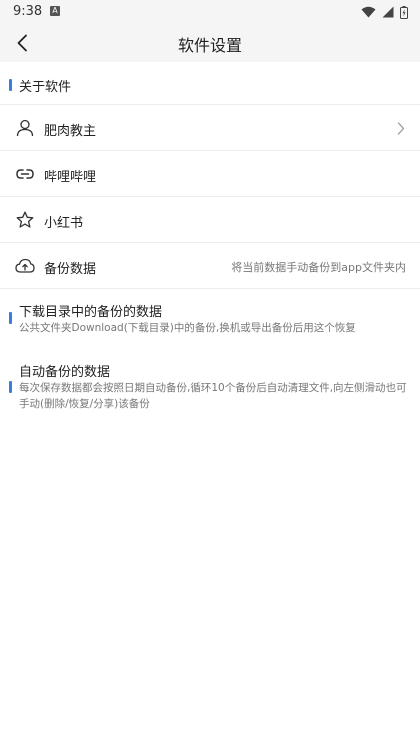  What do you see at coordinates (45, 87) in the screenshot?
I see `section-title: 关于软件` at bounding box center [45, 87].